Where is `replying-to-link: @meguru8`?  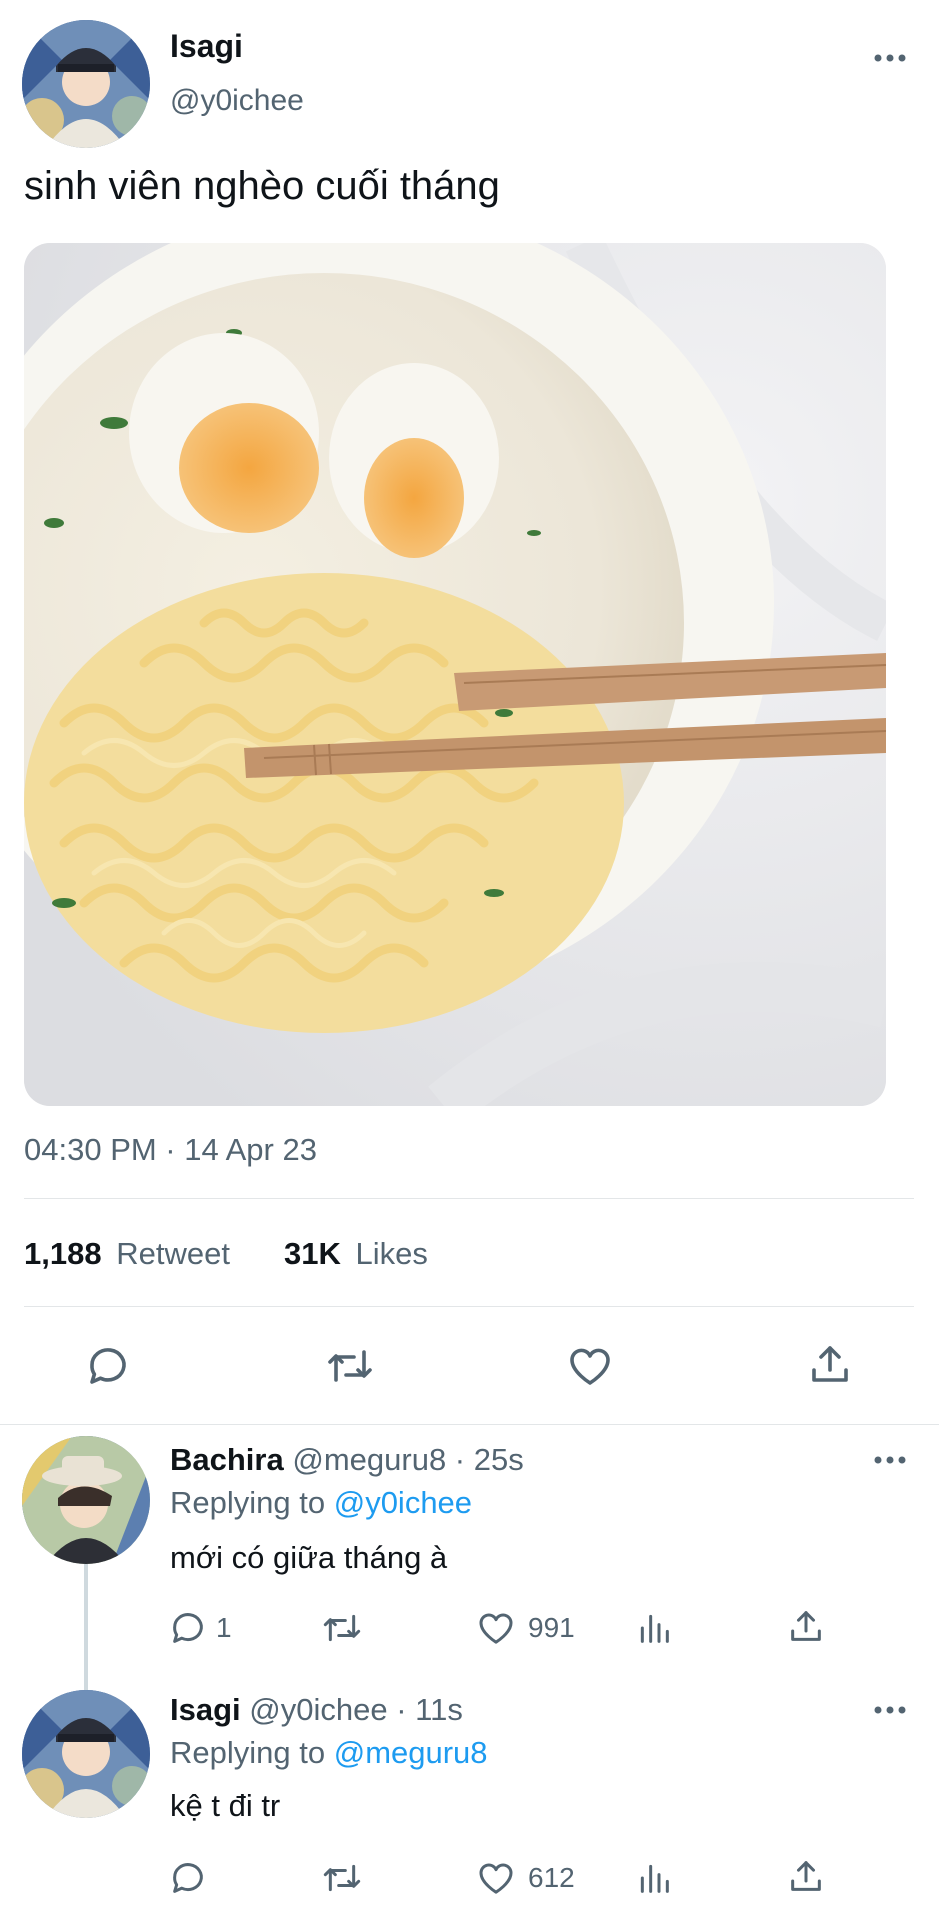 replying-to-link: @meguru8 is located at coordinates (411, 1752).